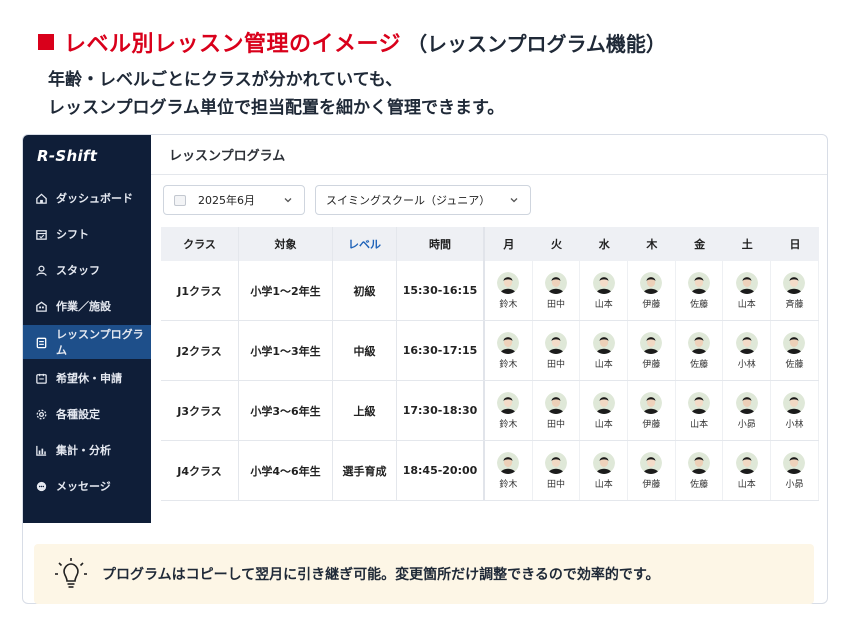 The height and width of the screenshot is (630, 844). I want to click on month-select: 2025年6月, so click(234, 200).